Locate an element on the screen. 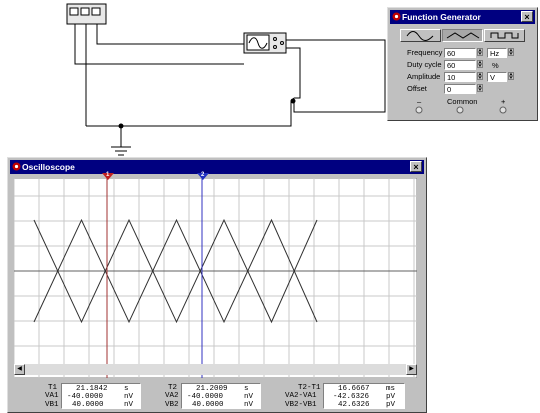  sine-wave-button is located at coordinates (420, 35).